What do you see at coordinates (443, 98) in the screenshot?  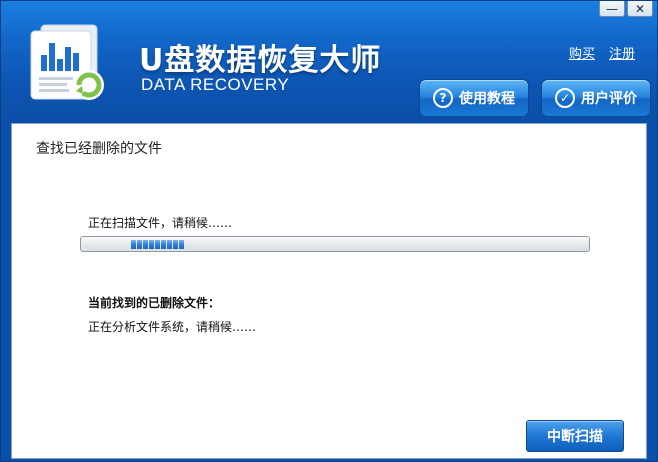 I see `question-circle-icon: ?` at bounding box center [443, 98].